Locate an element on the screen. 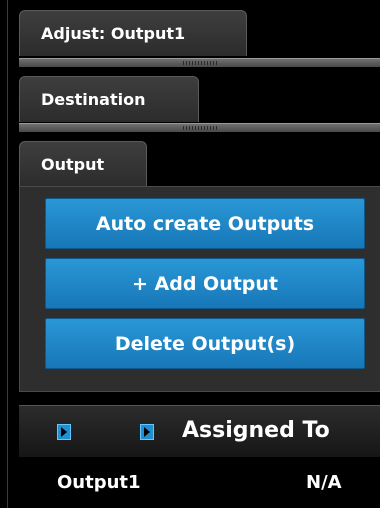 The height and width of the screenshot is (508, 380). column-header-assigned-to: Assigned To is located at coordinates (256, 431).